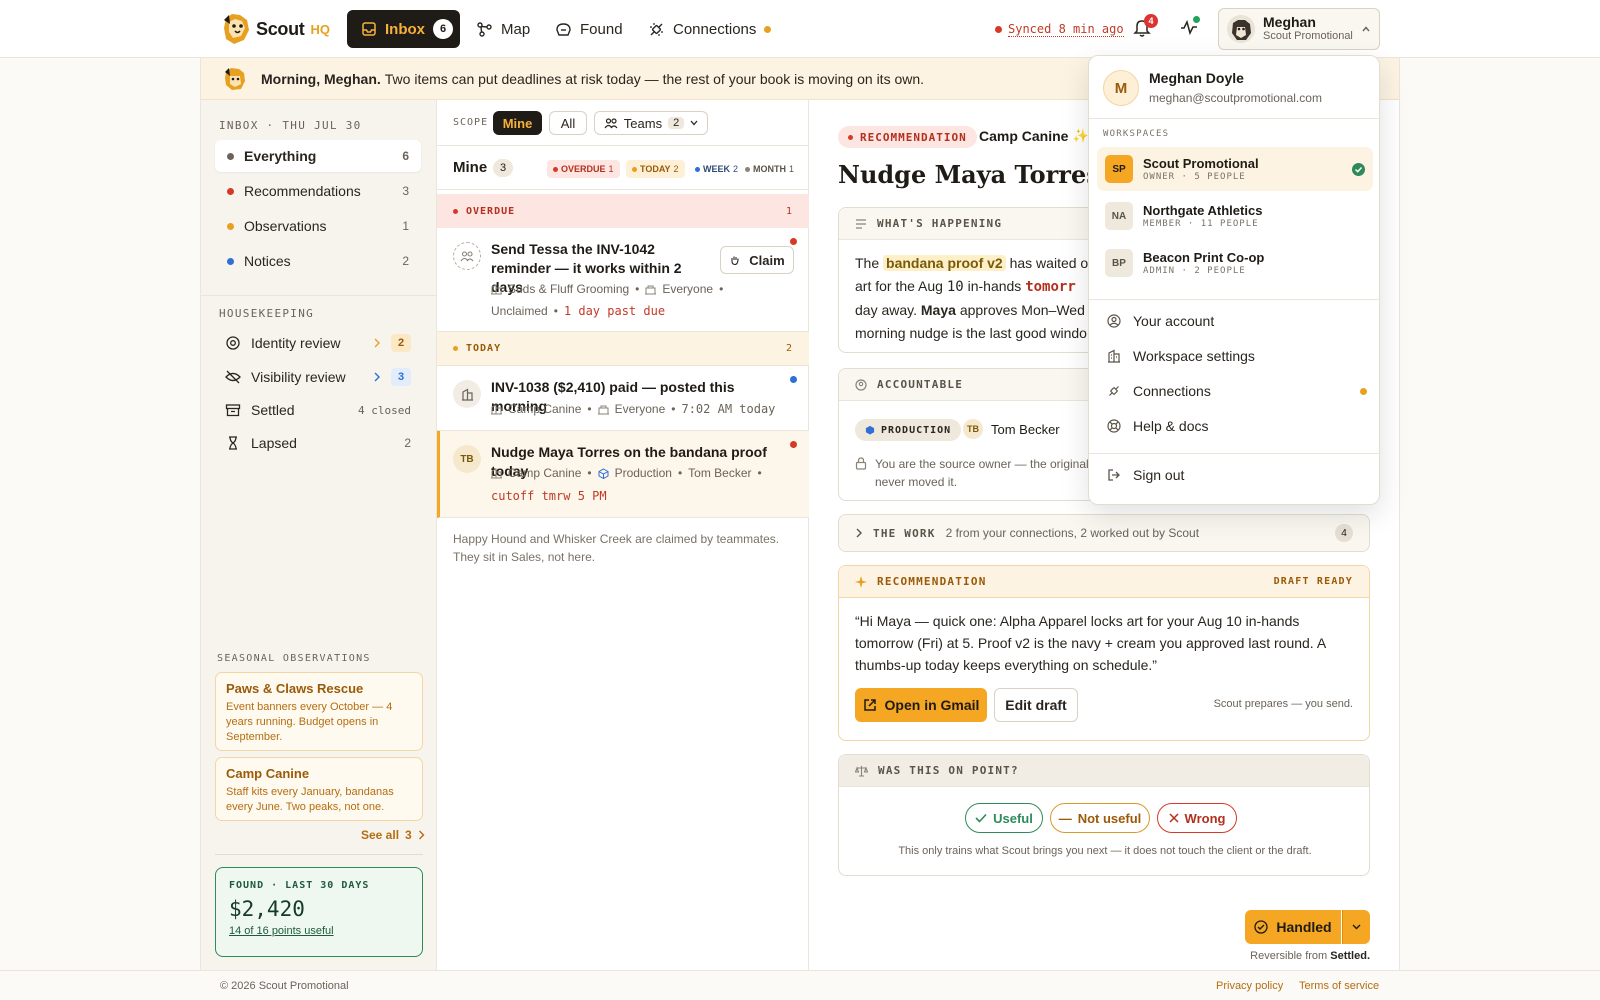 The height and width of the screenshot is (1000, 1600). Describe the element at coordinates (715, 29) in the screenshot. I see `nav-connections-label: Connections` at that location.